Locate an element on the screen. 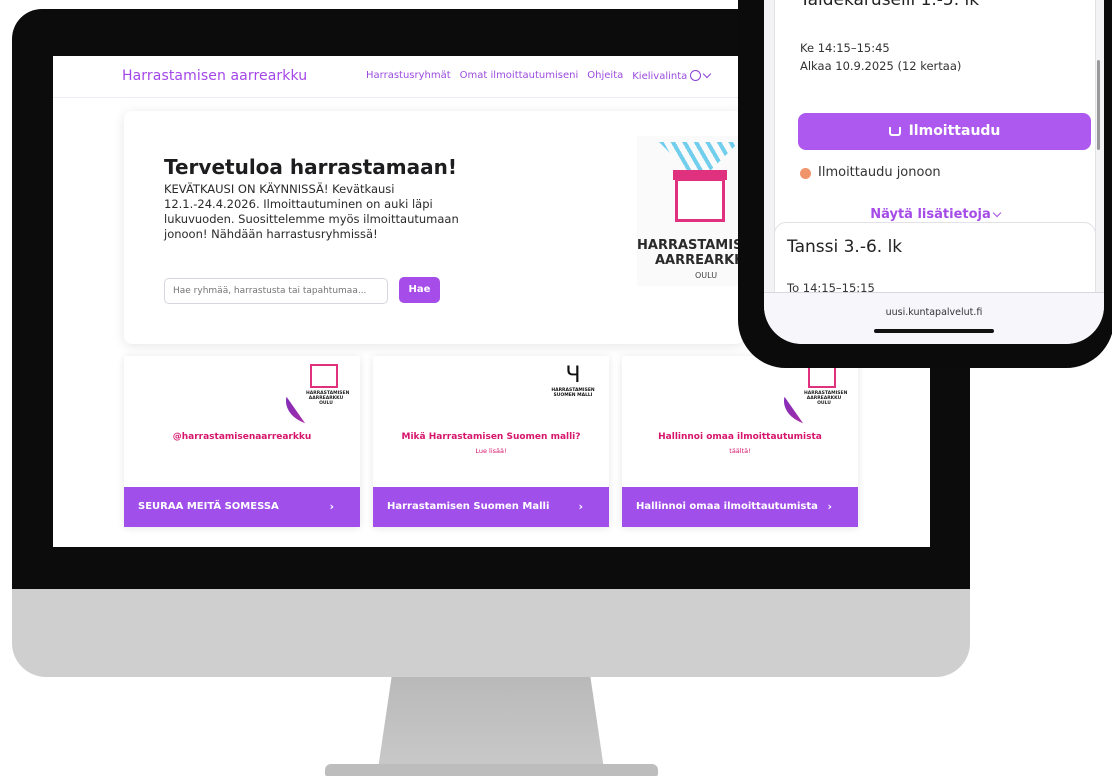 The height and width of the screenshot is (779, 1112). card-headline: Mikä Harrastamisen Suomen malli? is located at coordinates (491, 437).